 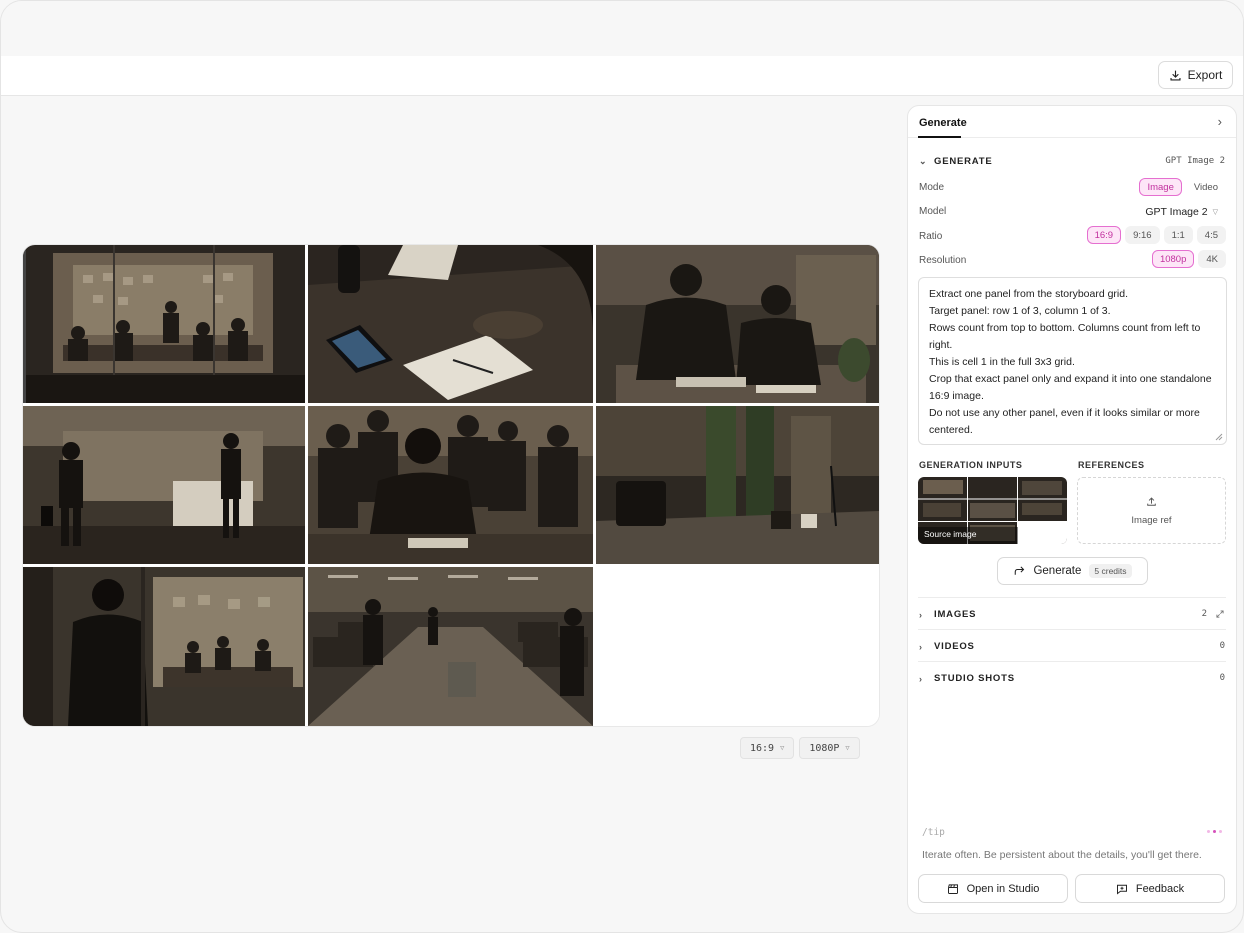 What do you see at coordinates (1195, 161) in the screenshot?
I see `model-badge: GPT Image 2` at bounding box center [1195, 161].